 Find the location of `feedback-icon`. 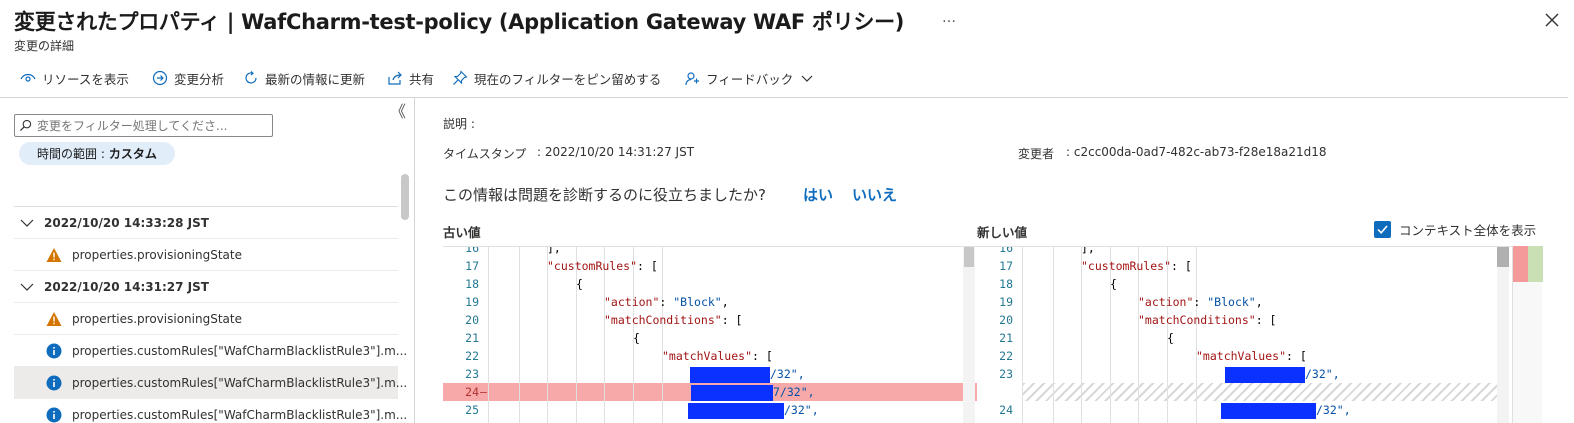

feedback-icon is located at coordinates (692, 79).